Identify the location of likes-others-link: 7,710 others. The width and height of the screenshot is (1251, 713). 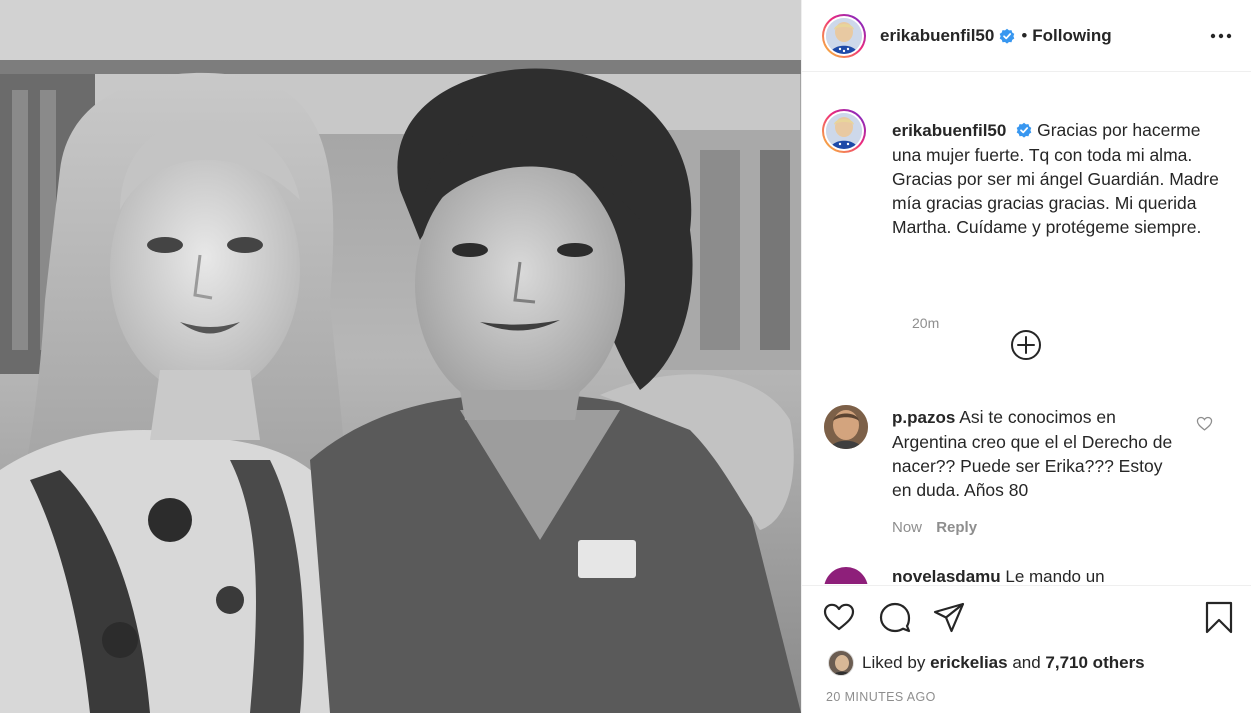
(1094, 663).